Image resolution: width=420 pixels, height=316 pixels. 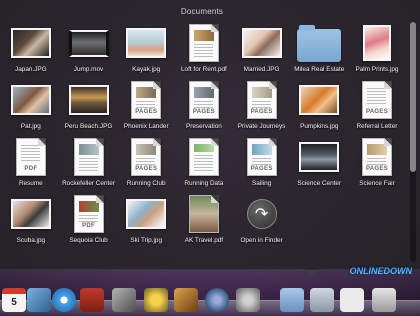 I want to click on stack-item-label: Referral Letter, so click(x=377, y=126).